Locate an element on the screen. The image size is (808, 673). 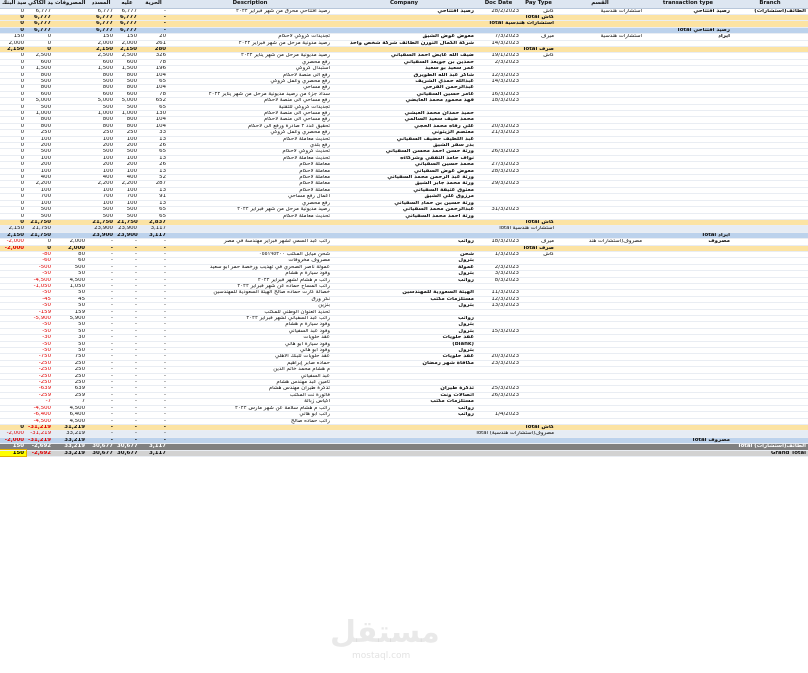
subtotal-spacer is located at coordinates (406, 453).